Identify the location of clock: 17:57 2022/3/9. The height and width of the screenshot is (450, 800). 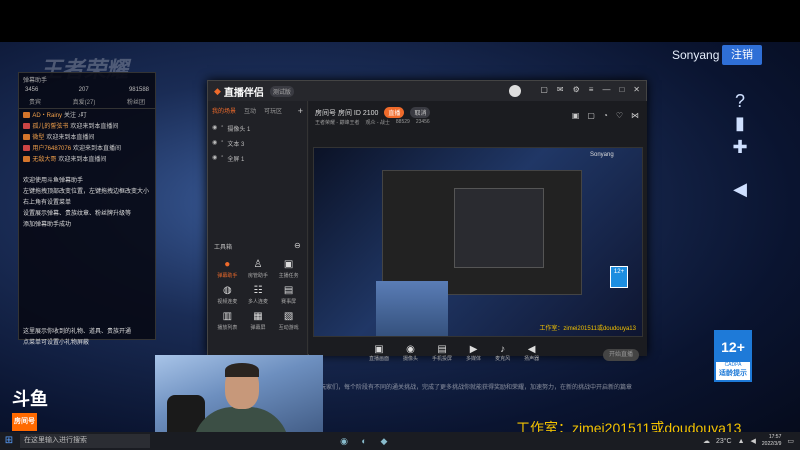
(771, 441).